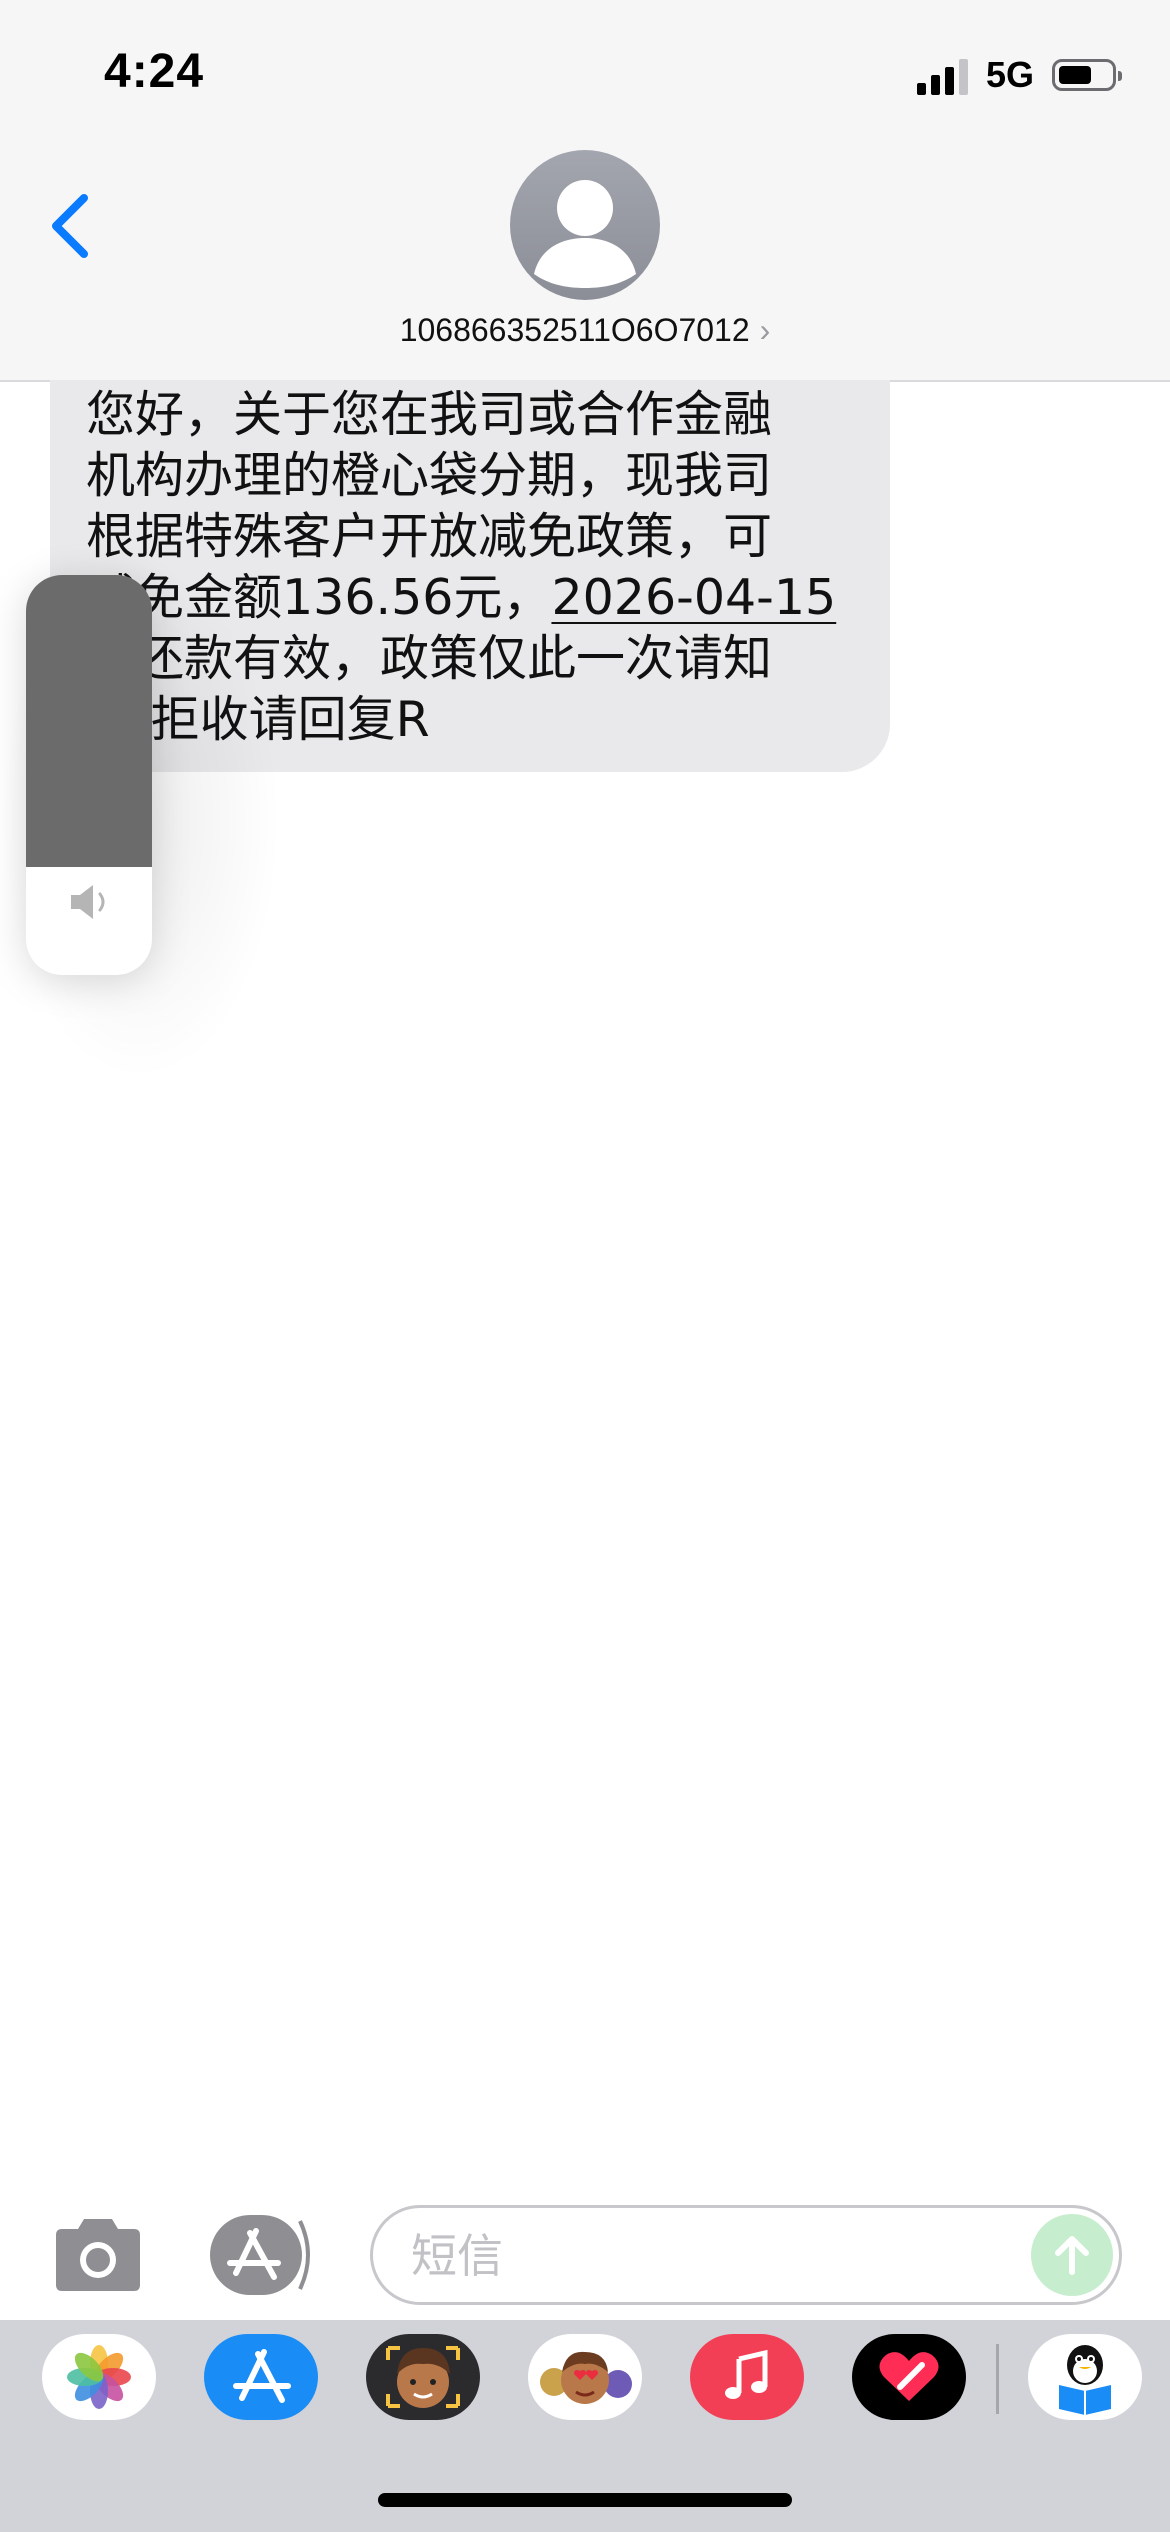  Describe the element at coordinates (1009, 74) in the screenshot. I see `network-type: 5G` at that location.